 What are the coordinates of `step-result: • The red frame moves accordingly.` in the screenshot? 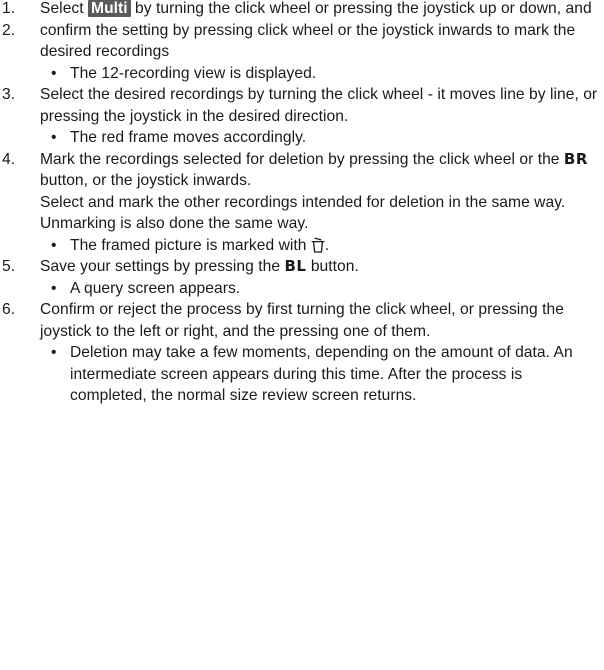 It's located at (323, 138).